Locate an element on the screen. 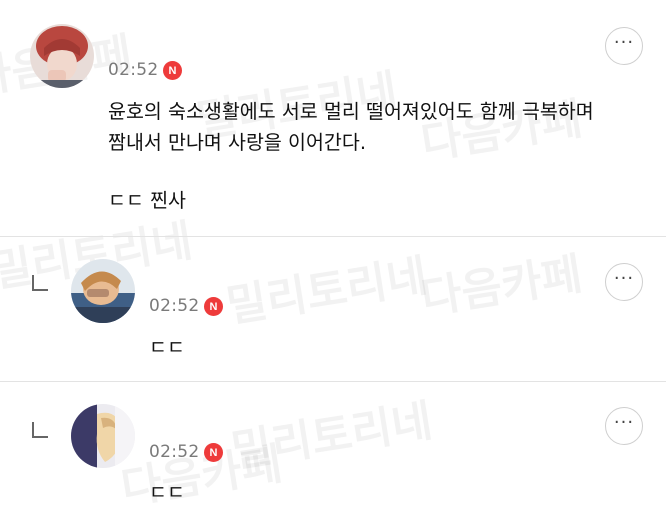 Image resolution: width=666 pixels, height=529 pixels. comment-text: ㄷㄷ 찐사 is located at coordinates (147, 200).